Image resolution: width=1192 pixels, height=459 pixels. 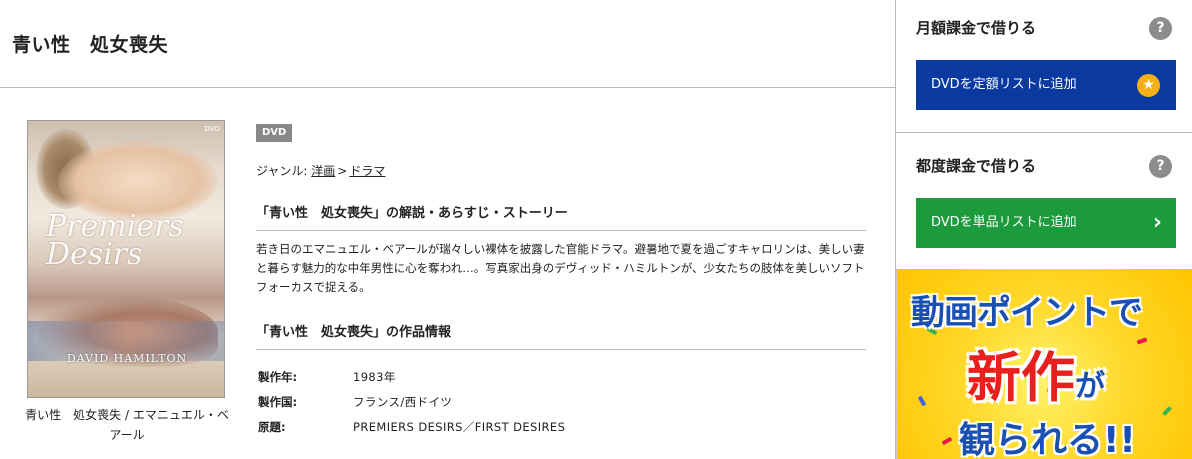 What do you see at coordinates (410, 376) in the screenshot?
I see `info-row-year: 製作年: 1983年` at bounding box center [410, 376].